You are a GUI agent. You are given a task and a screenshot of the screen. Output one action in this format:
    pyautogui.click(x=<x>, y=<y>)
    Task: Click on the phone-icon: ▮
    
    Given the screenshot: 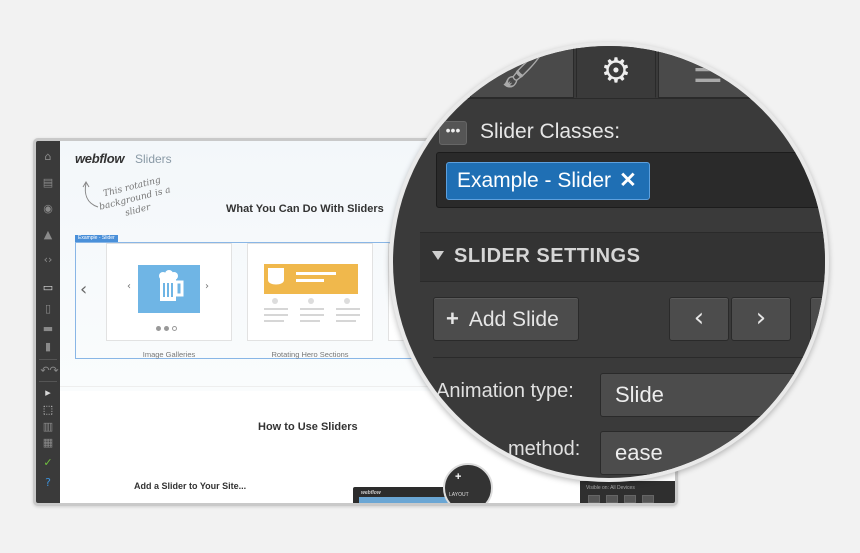 What is the action you would take?
    pyautogui.click(x=48, y=347)
    